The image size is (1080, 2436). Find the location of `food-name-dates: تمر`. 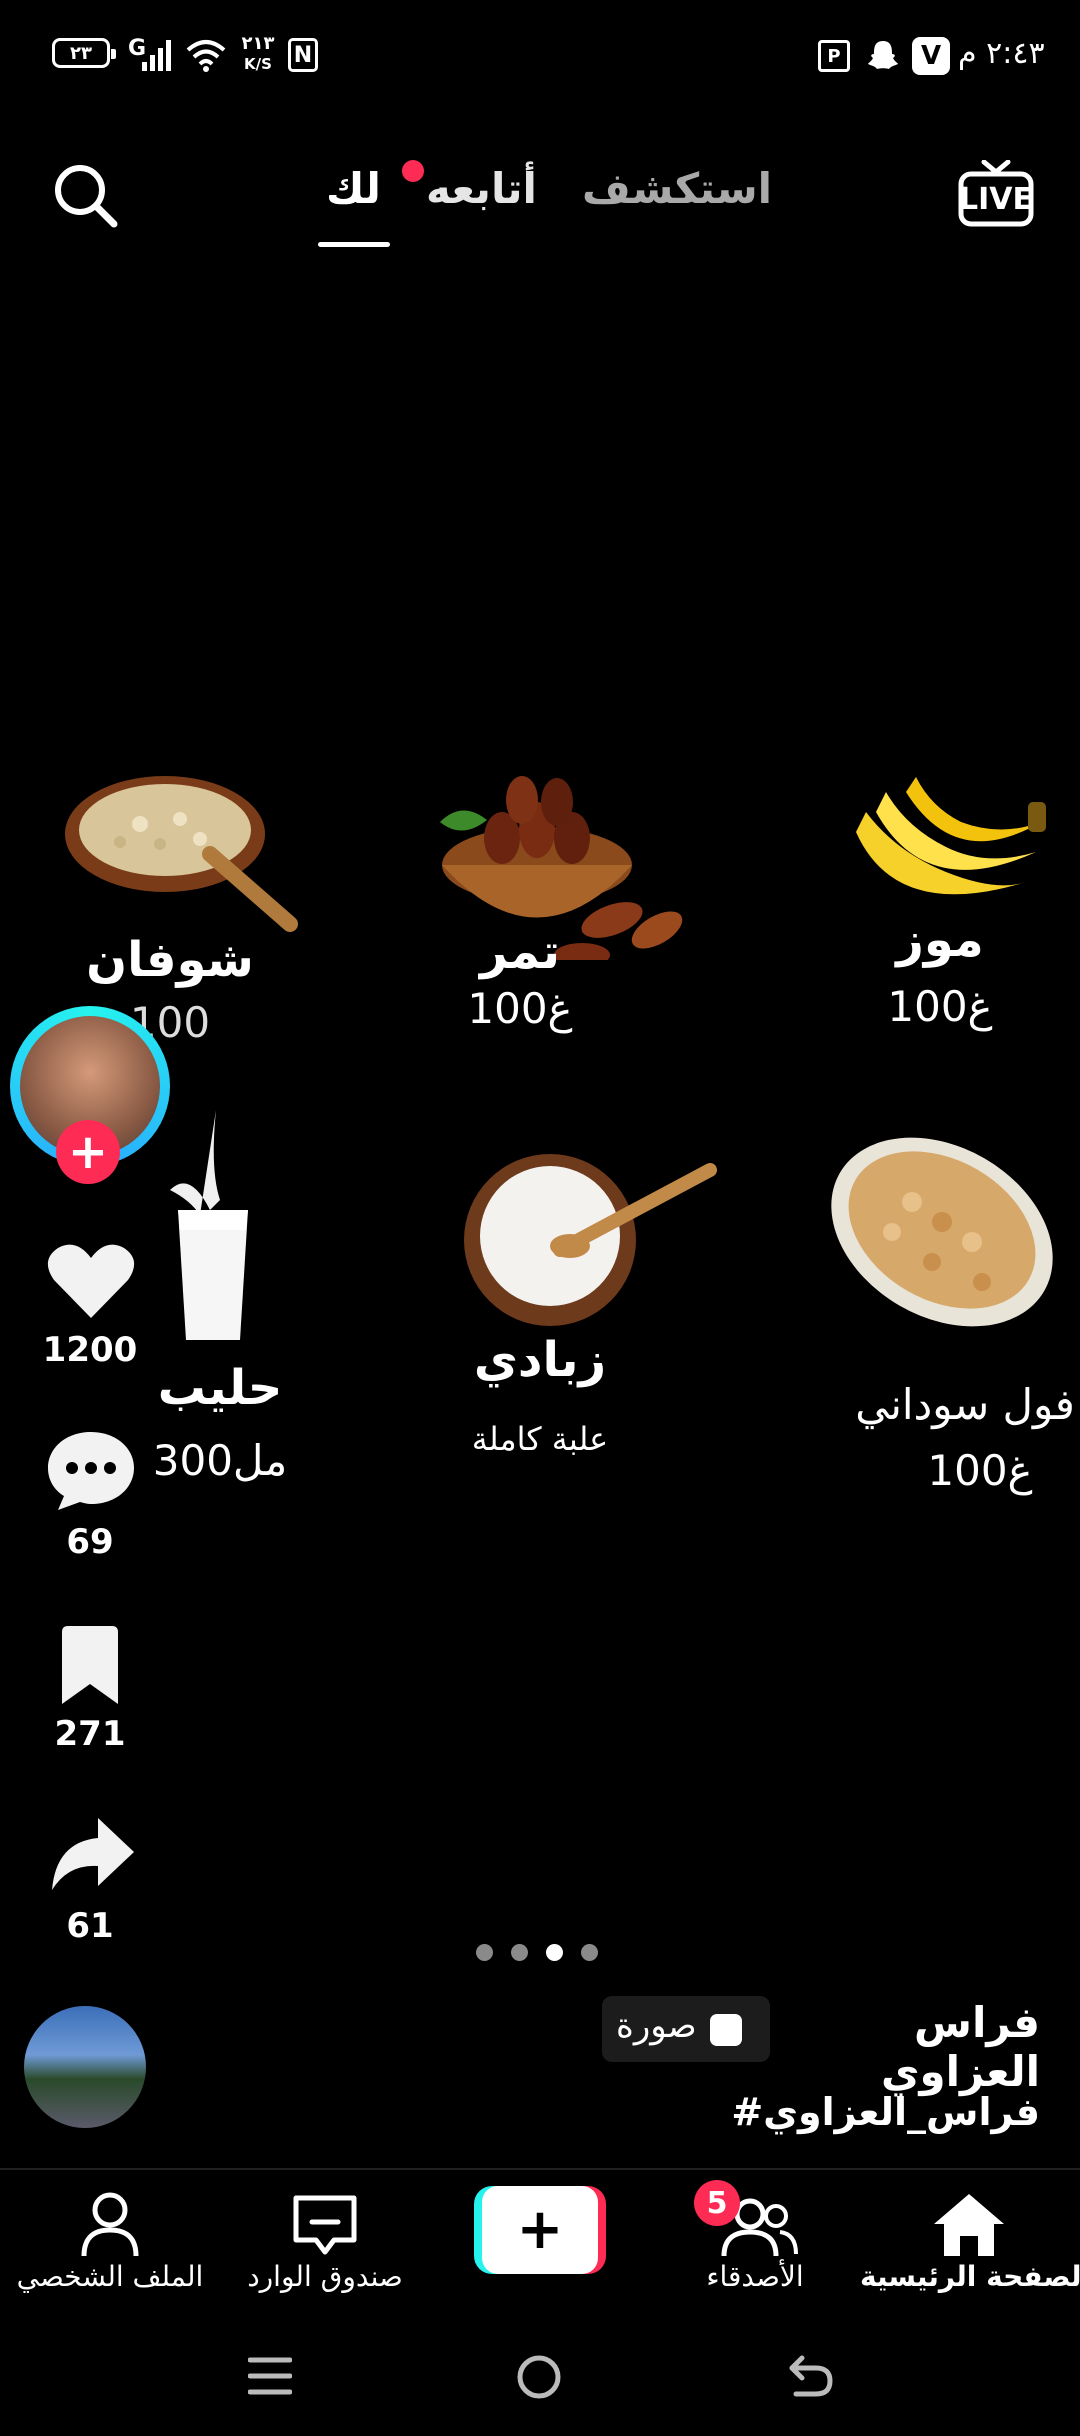

food-name-dates: تمر is located at coordinates (520, 952).